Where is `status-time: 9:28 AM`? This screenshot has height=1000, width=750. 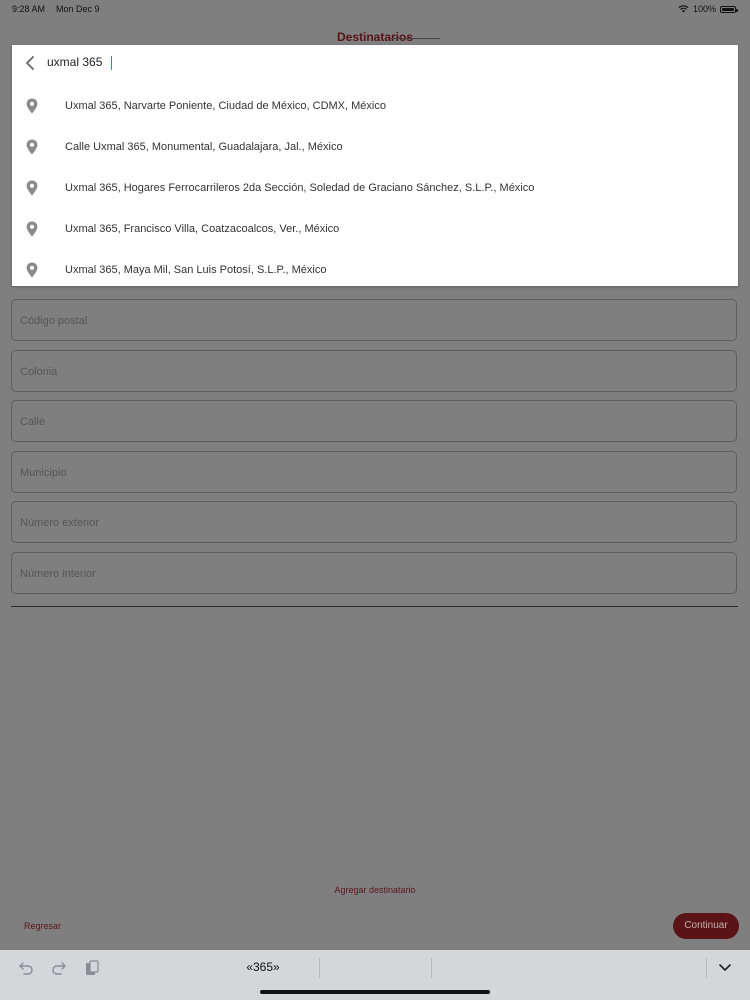
status-time: 9:28 AM is located at coordinates (29, 9).